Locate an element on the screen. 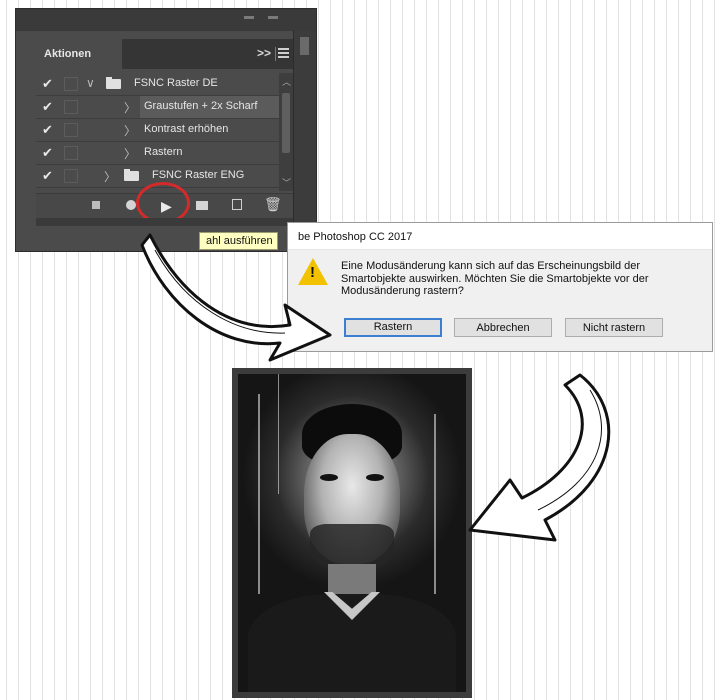  action-label: Graustufen + 2x Scharf is located at coordinates (201, 106).